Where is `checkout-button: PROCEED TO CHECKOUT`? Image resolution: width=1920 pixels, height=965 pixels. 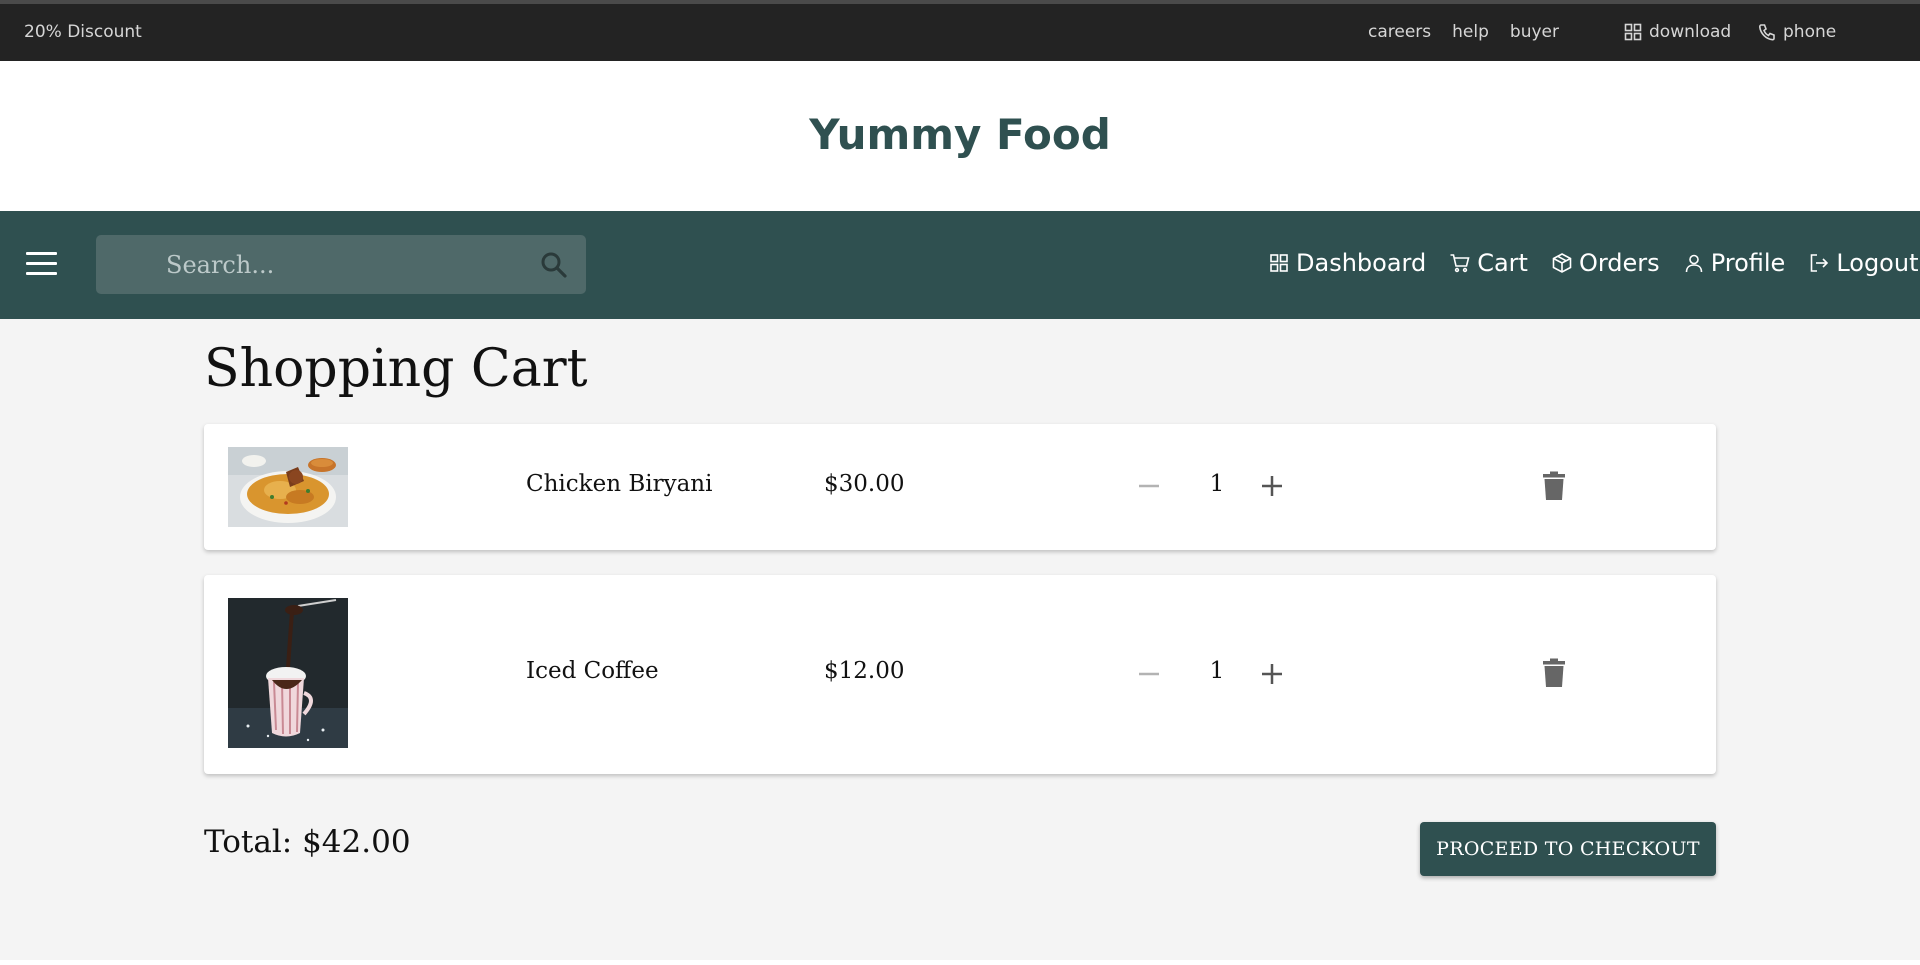 checkout-button: PROCEED TO CHECKOUT is located at coordinates (1568, 849).